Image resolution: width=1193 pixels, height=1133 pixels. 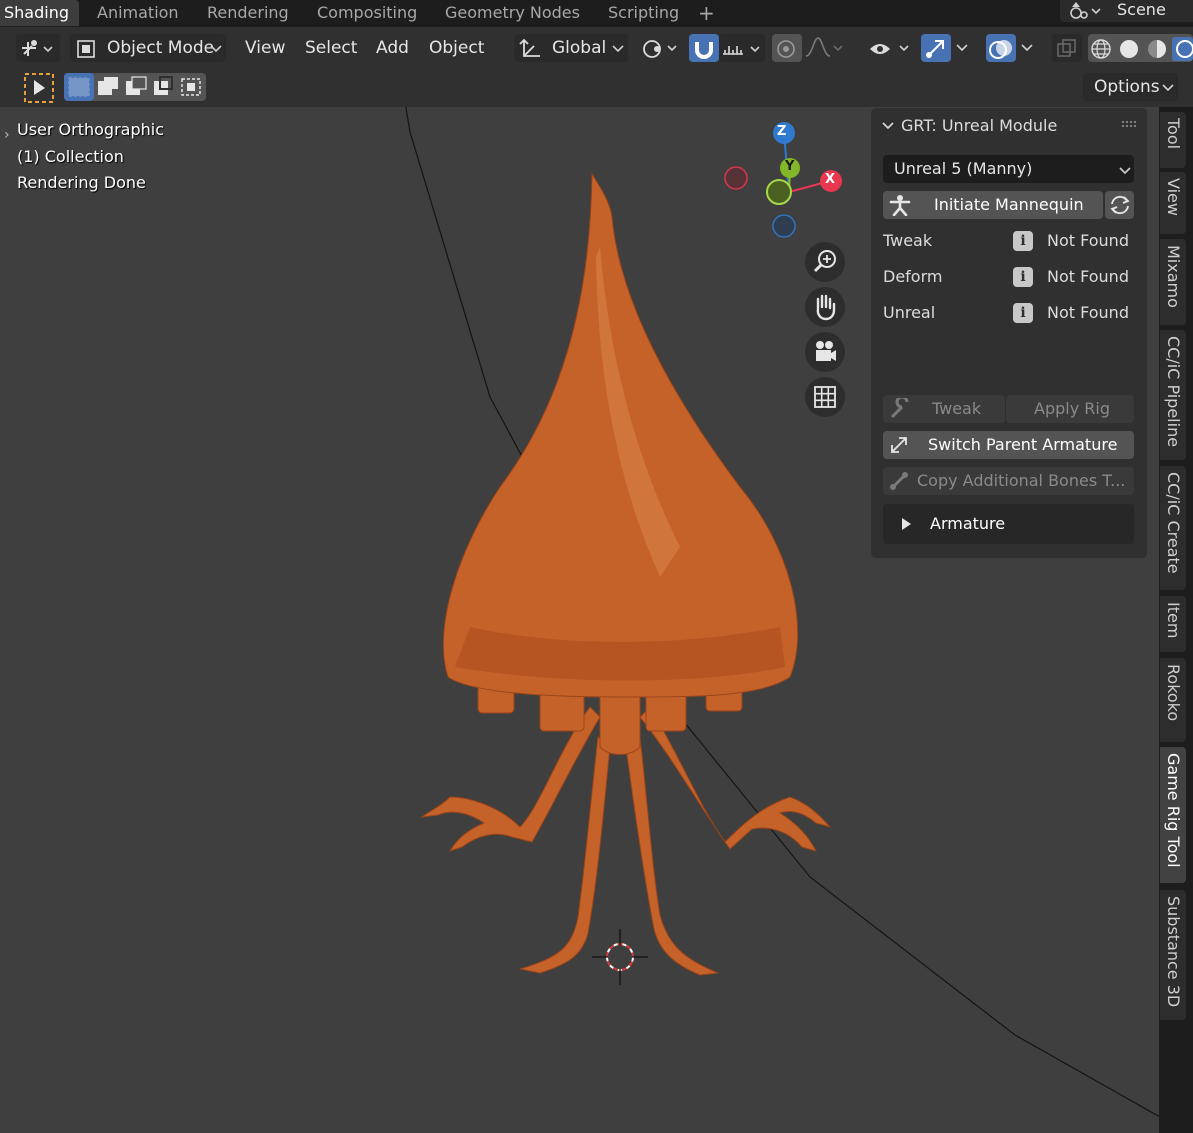 I want to click on collapse-chevron-icon, so click(x=888, y=126).